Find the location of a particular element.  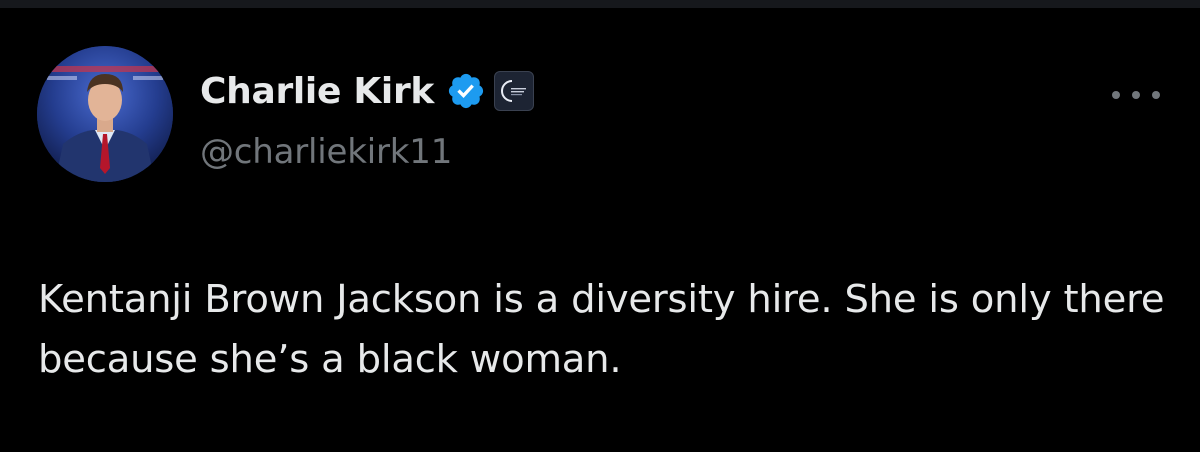

more-options-button is located at coordinates (1136, 95).